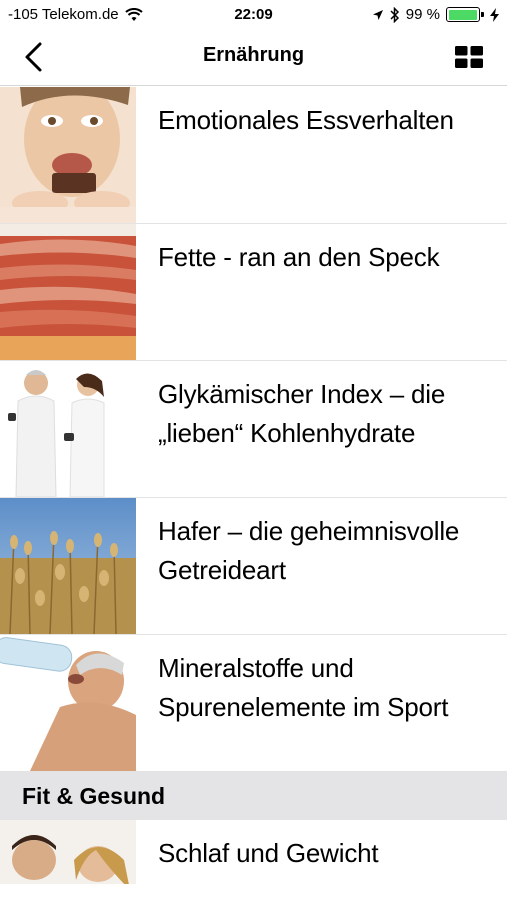  What do you see at coordinates (68, 703) in the screenshot?
I see `man-drinking-water-image` at bounding box center [68, 703].